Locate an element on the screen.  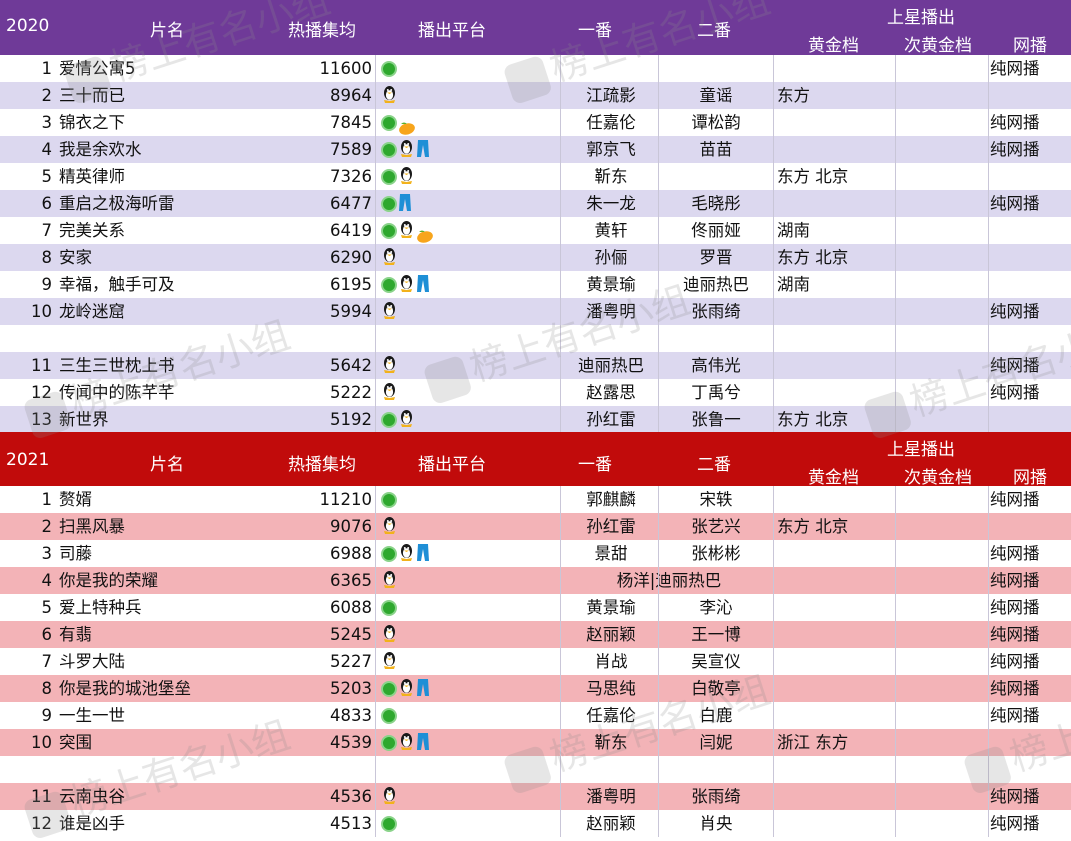
lead2-cell: 吴宣仪 is located at coordinates (716, 661).